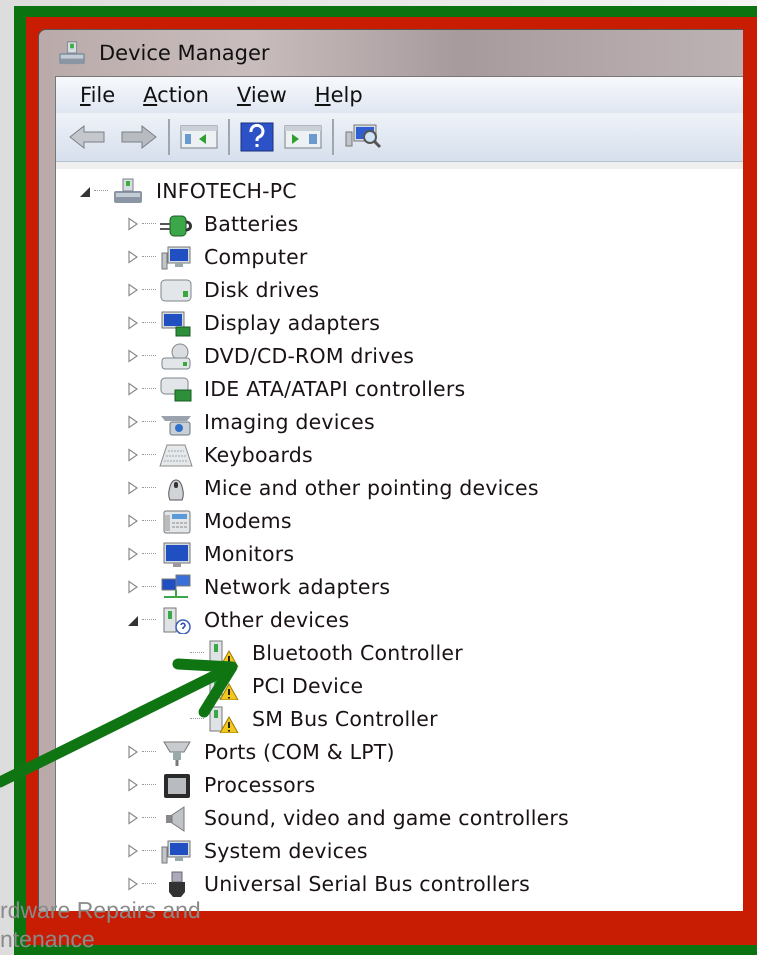 Image resolution: width=757 pixels, height=955 pixels. I want to click on controller-icon, so click(176, 388).